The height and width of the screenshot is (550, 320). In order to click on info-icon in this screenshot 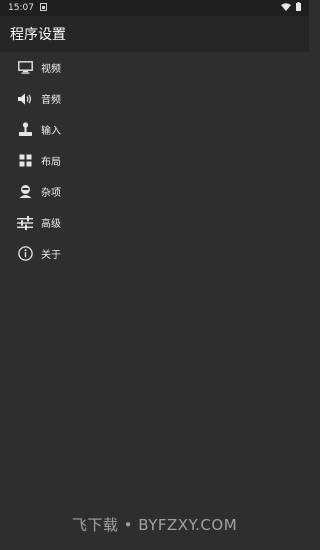, I will do `click(25, 254)`.